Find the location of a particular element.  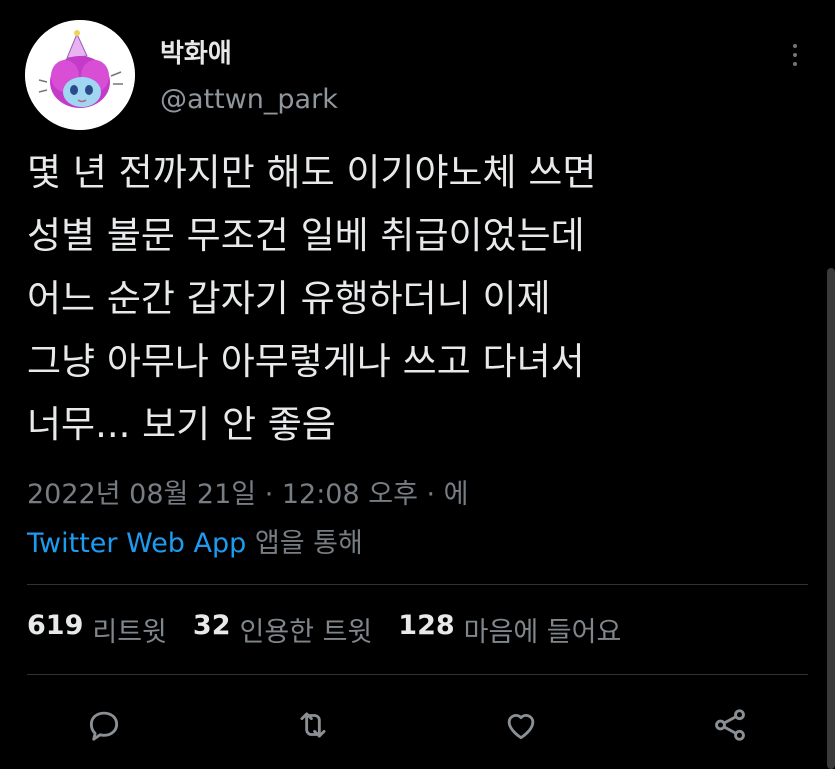

display-name: 박화애 is located at coordinates (196, 51).